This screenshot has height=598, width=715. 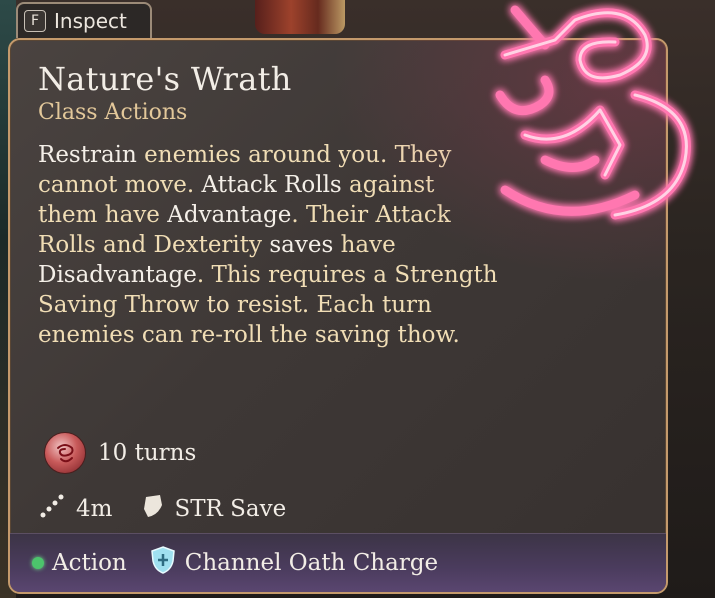 I want to click on spell-title: Nature's Wrath, so click(x=165, y=79).